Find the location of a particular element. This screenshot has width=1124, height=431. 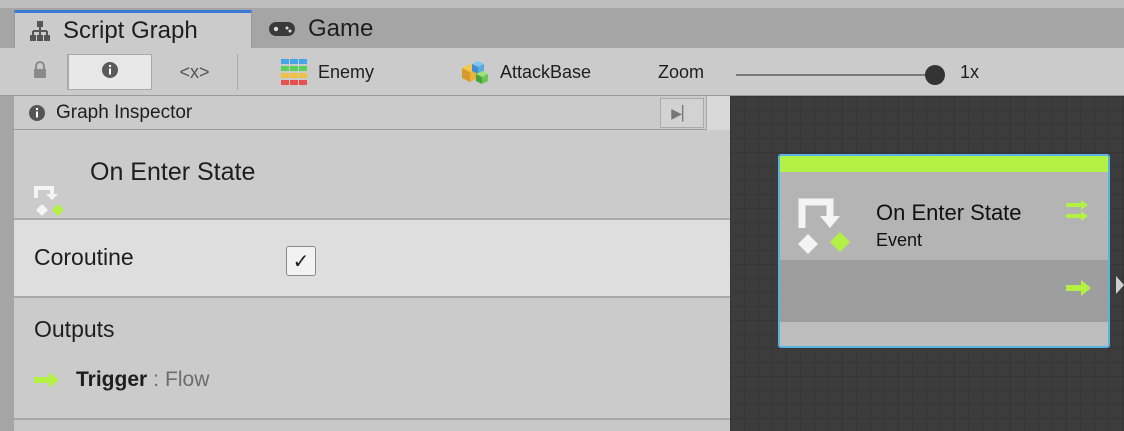

on-enter-state-node: On Enter State Event is located at coordinates (944, 251).